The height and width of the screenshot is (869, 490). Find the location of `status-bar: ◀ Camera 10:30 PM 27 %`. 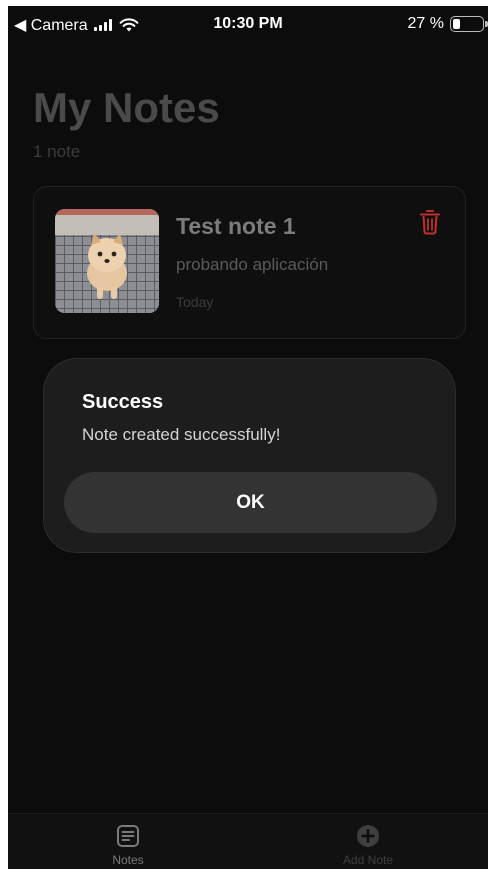

status-bar: ◀ Camera 10:30 PM 27 % is located at coordinates (248, 24).